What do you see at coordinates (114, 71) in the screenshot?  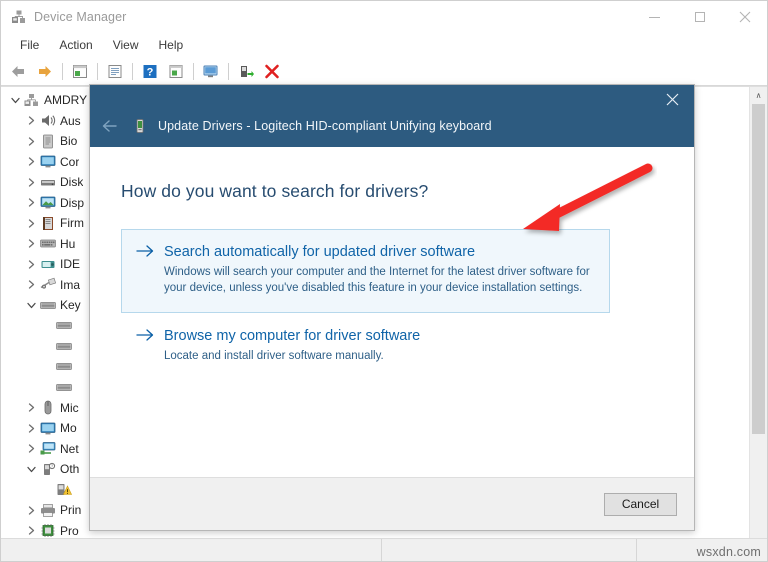 I see `view-details-icon` at bounding box center [114, 71].